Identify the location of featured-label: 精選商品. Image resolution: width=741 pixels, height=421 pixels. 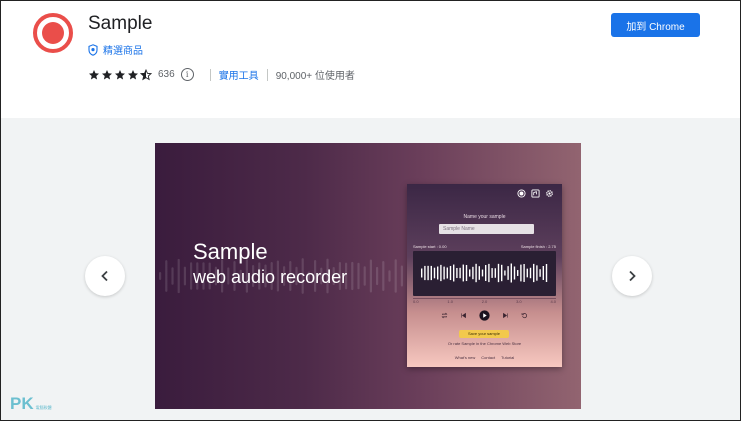
(123, 51).